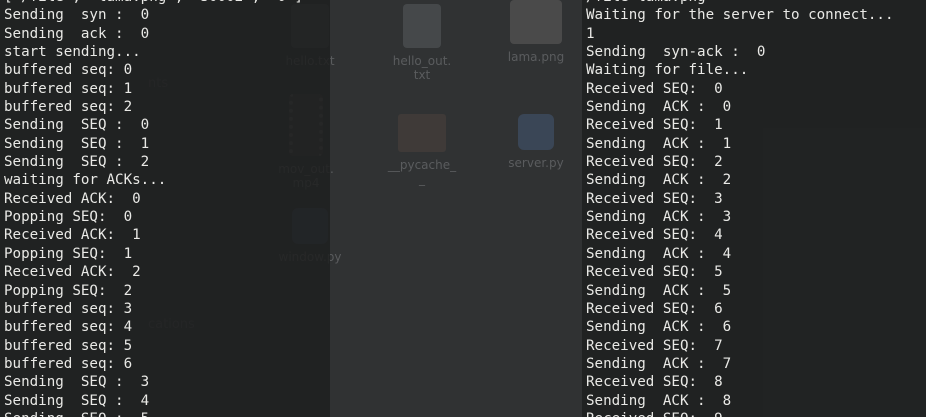 Image resolution: width=926 pixels, height=417 pixels. I want to click on folder-icon, so click(422, 133).